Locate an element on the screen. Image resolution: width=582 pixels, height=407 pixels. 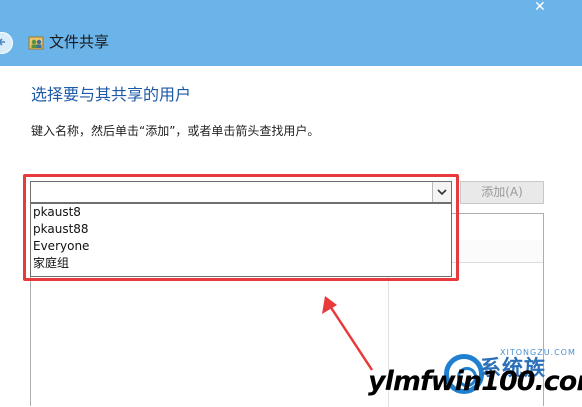
watermark: 系统族 XITONGZU.COM ylmfwin100.com is located at coordinates (475, 377).